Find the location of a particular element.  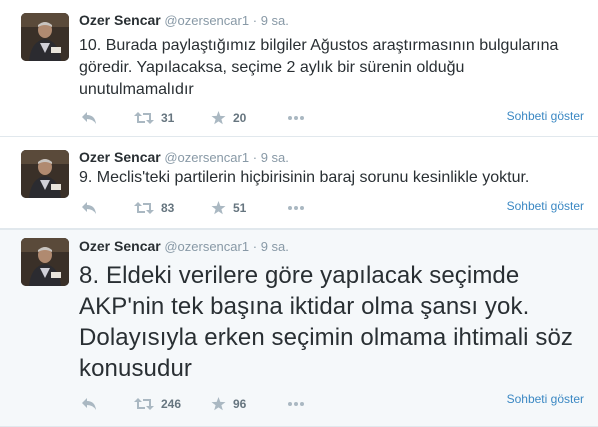

retweet-count: 31 is located at coordinates (168, 118).